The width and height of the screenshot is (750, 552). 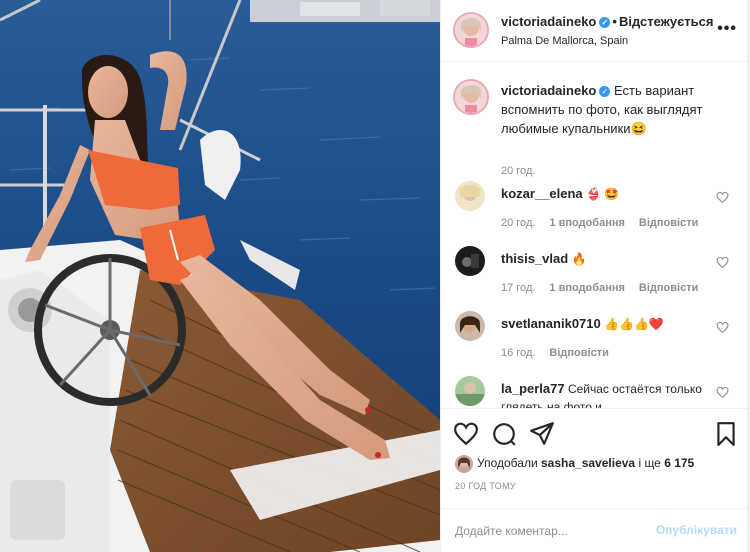 I want to click on comment-line: kozar__elena 👙 🤩, so click(x=606, y=194).